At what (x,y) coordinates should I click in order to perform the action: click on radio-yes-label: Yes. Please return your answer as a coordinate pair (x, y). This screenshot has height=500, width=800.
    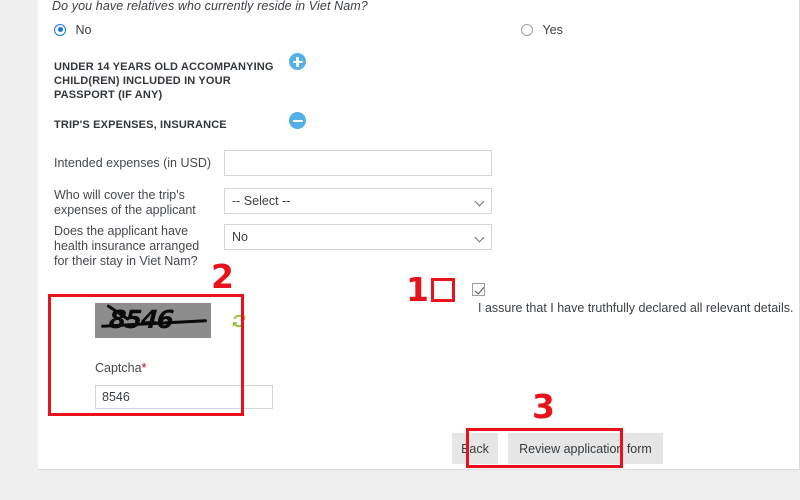
    Looking at the image, I should click on (552, 29).